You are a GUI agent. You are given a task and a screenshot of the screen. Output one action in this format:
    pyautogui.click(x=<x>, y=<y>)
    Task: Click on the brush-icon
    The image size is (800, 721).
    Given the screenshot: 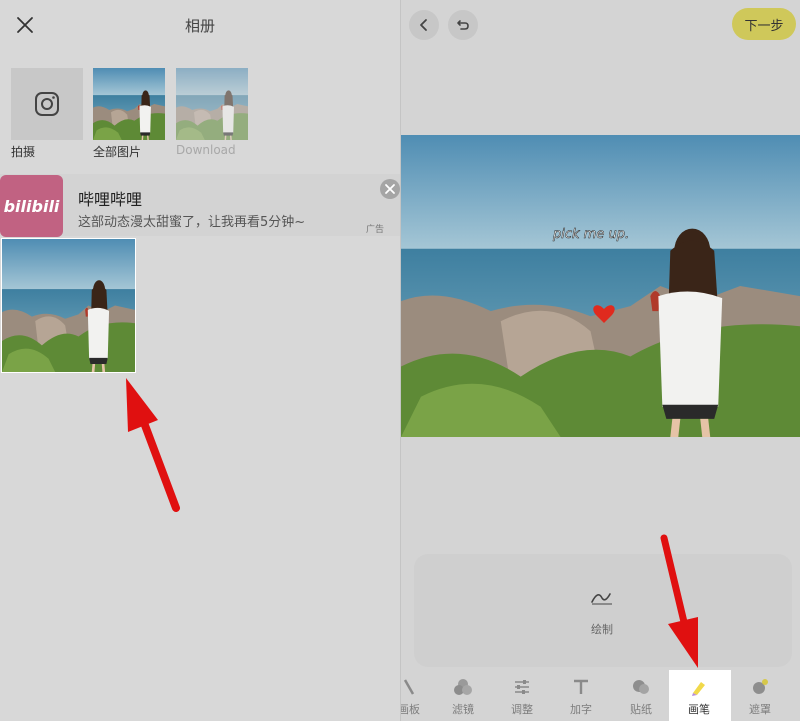 What is the action you would take?
    pyautogui.click(x=698, y=689)
    